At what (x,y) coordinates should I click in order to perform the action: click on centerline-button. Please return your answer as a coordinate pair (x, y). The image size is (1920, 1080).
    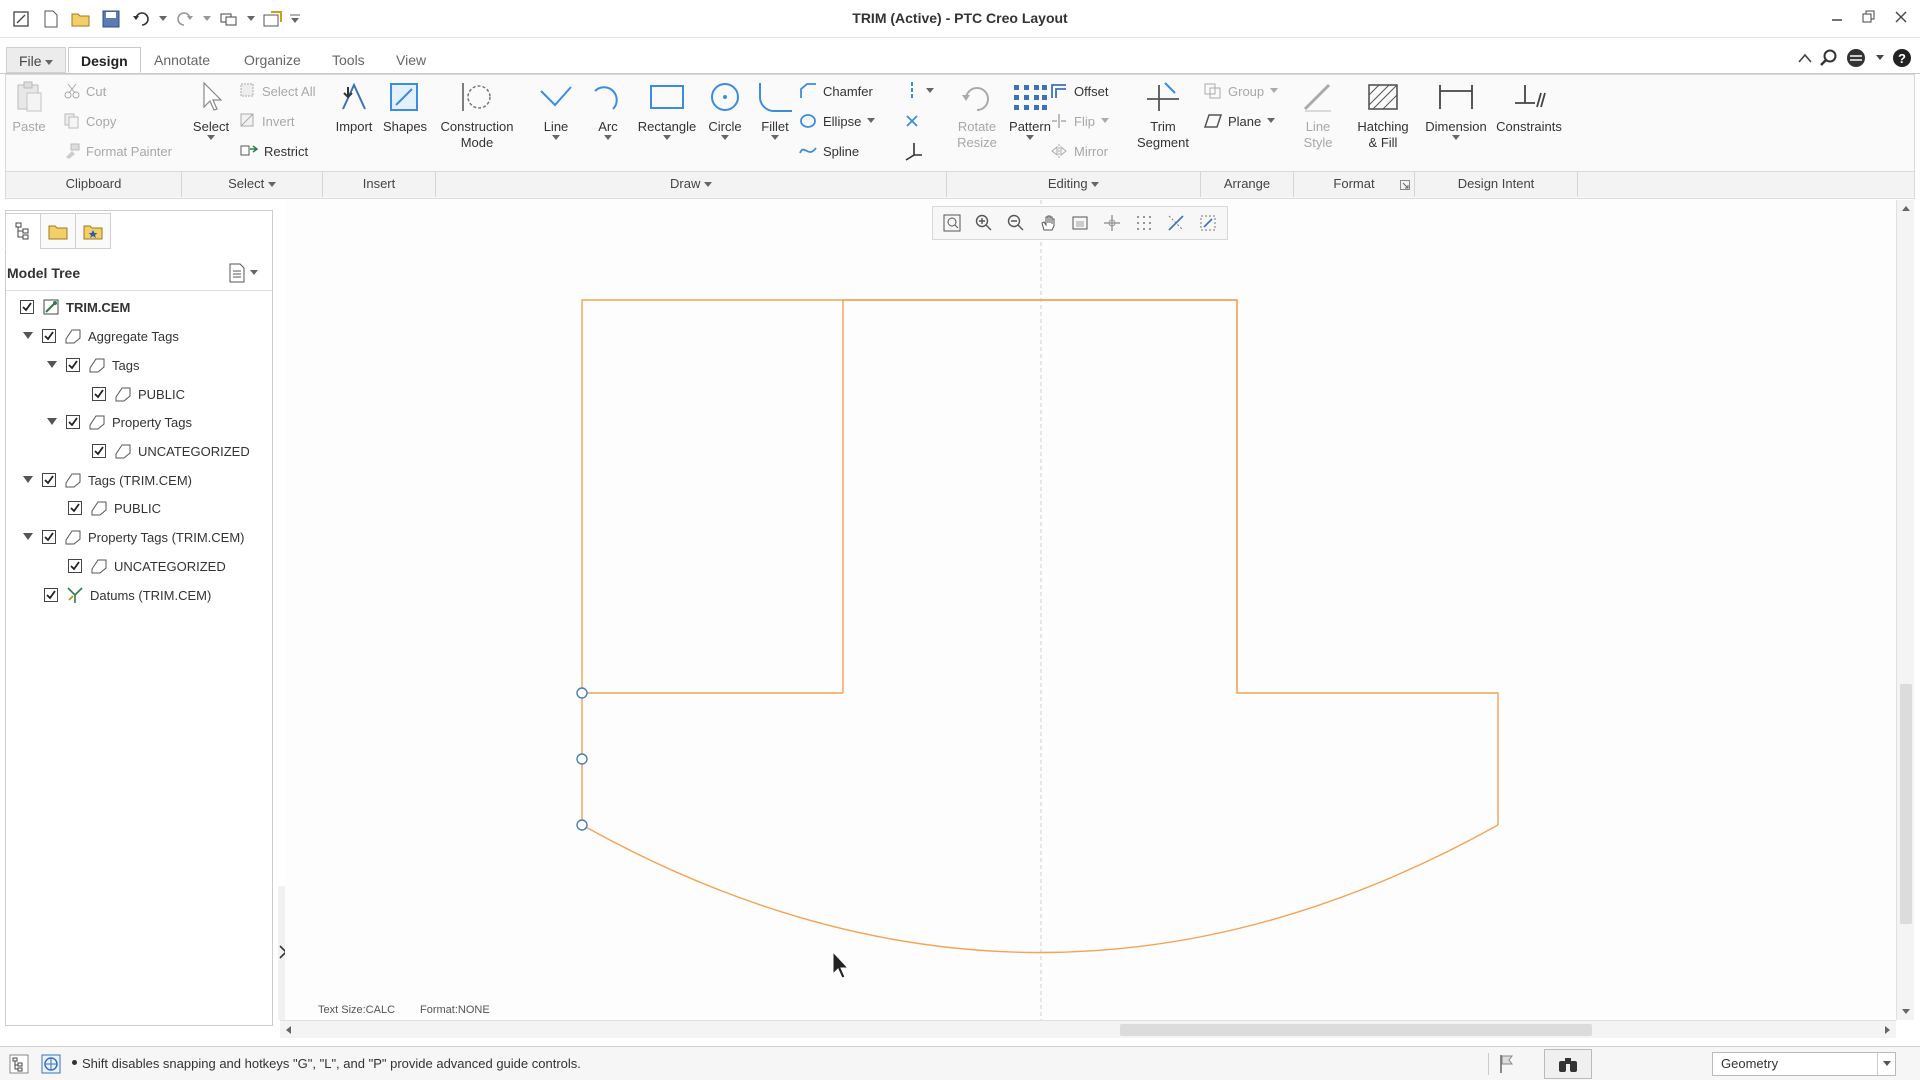
    Looking at the image, I should click on (919, 91).